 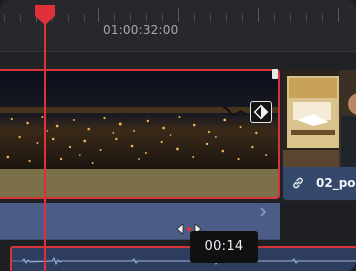 What do you see at coordinates (45, 141) in the screenshot?
I see `playhead-line` at bounding box center [45, 141].